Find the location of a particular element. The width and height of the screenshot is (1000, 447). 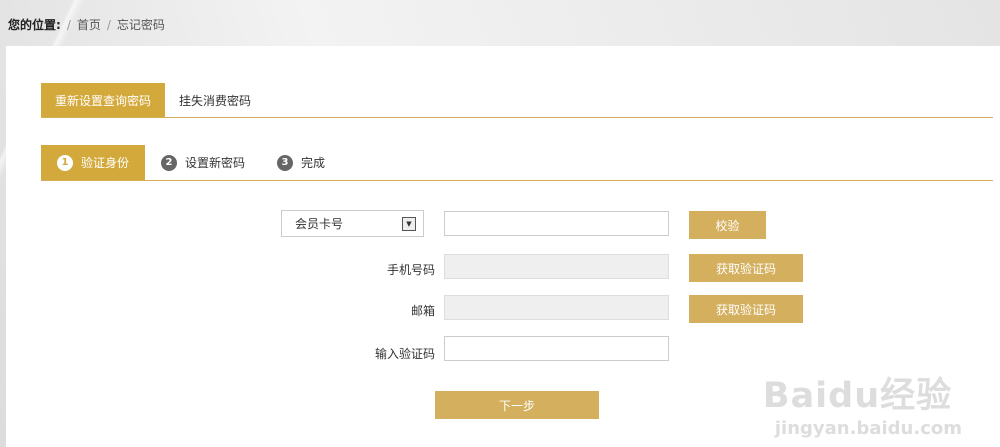

email-label: 邮箱 is located at coordinates (422, 311).